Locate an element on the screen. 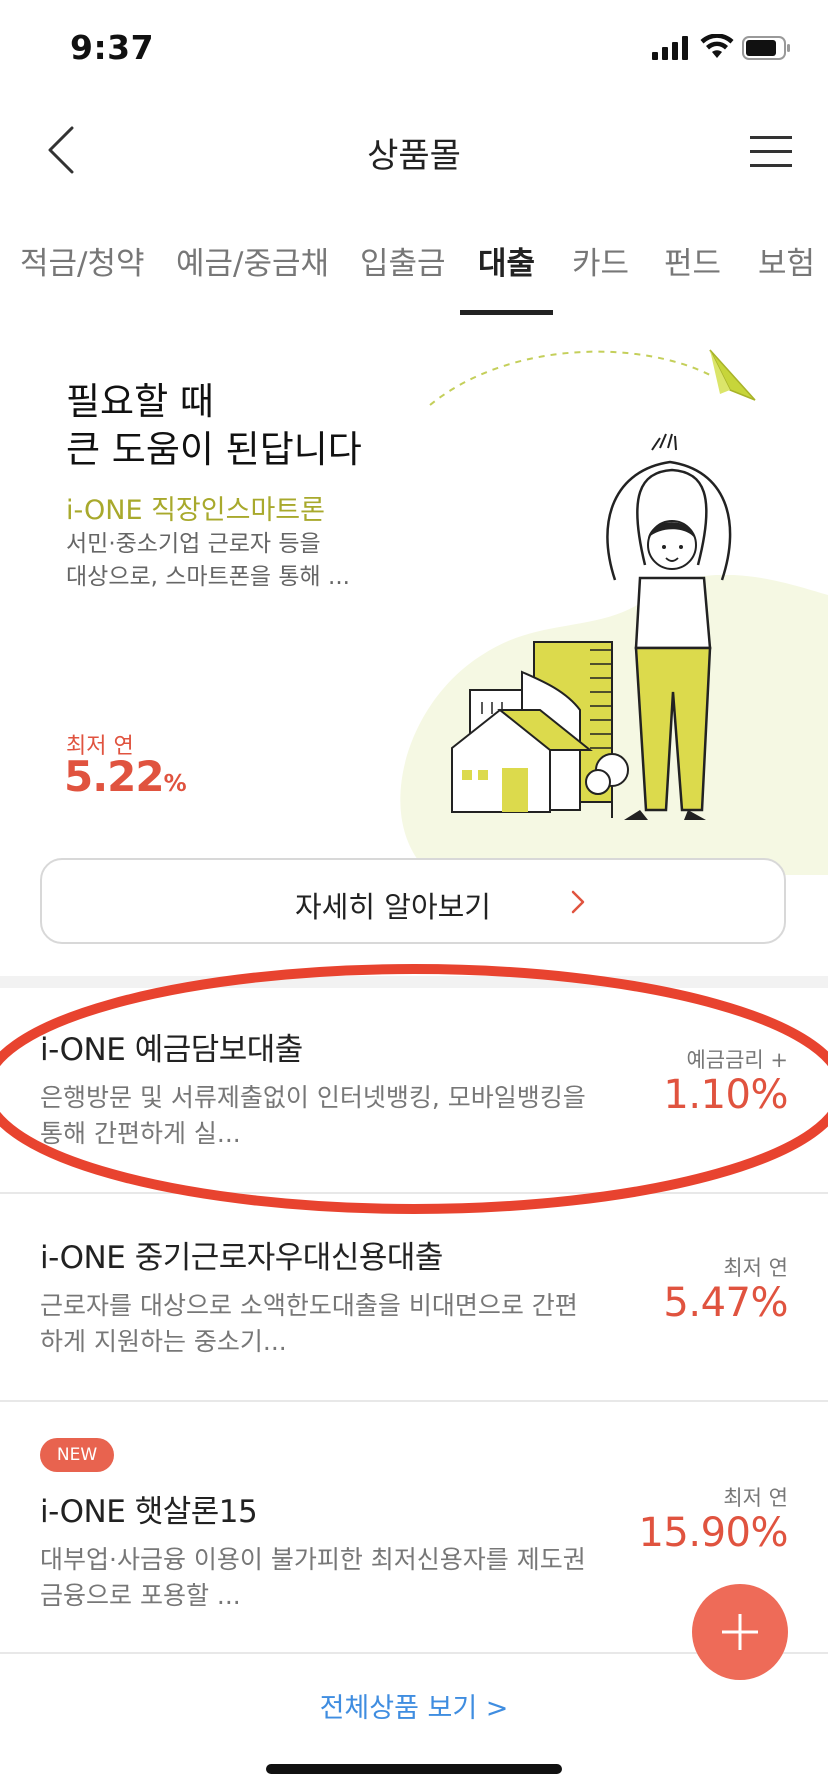 This screenshot has width=828, height=1792. tab-insurance: 보험 is located at coordinates (786, 260).